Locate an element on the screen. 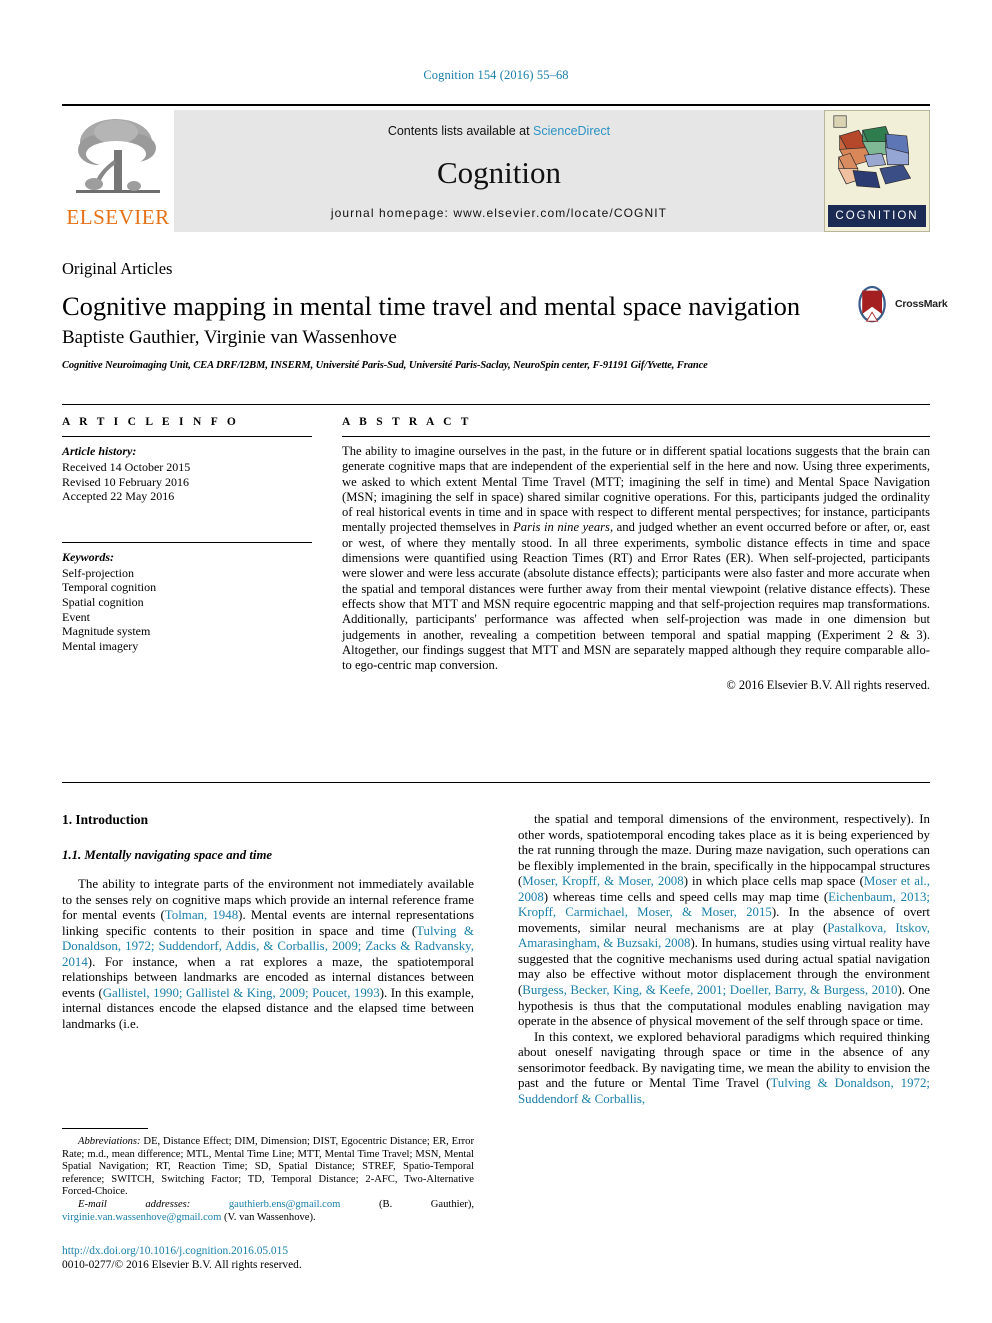 Image resolution: width=992 pixels, height=1323 pixels. keyword-item: Spatial cognition is located at coordinates (103, 601).